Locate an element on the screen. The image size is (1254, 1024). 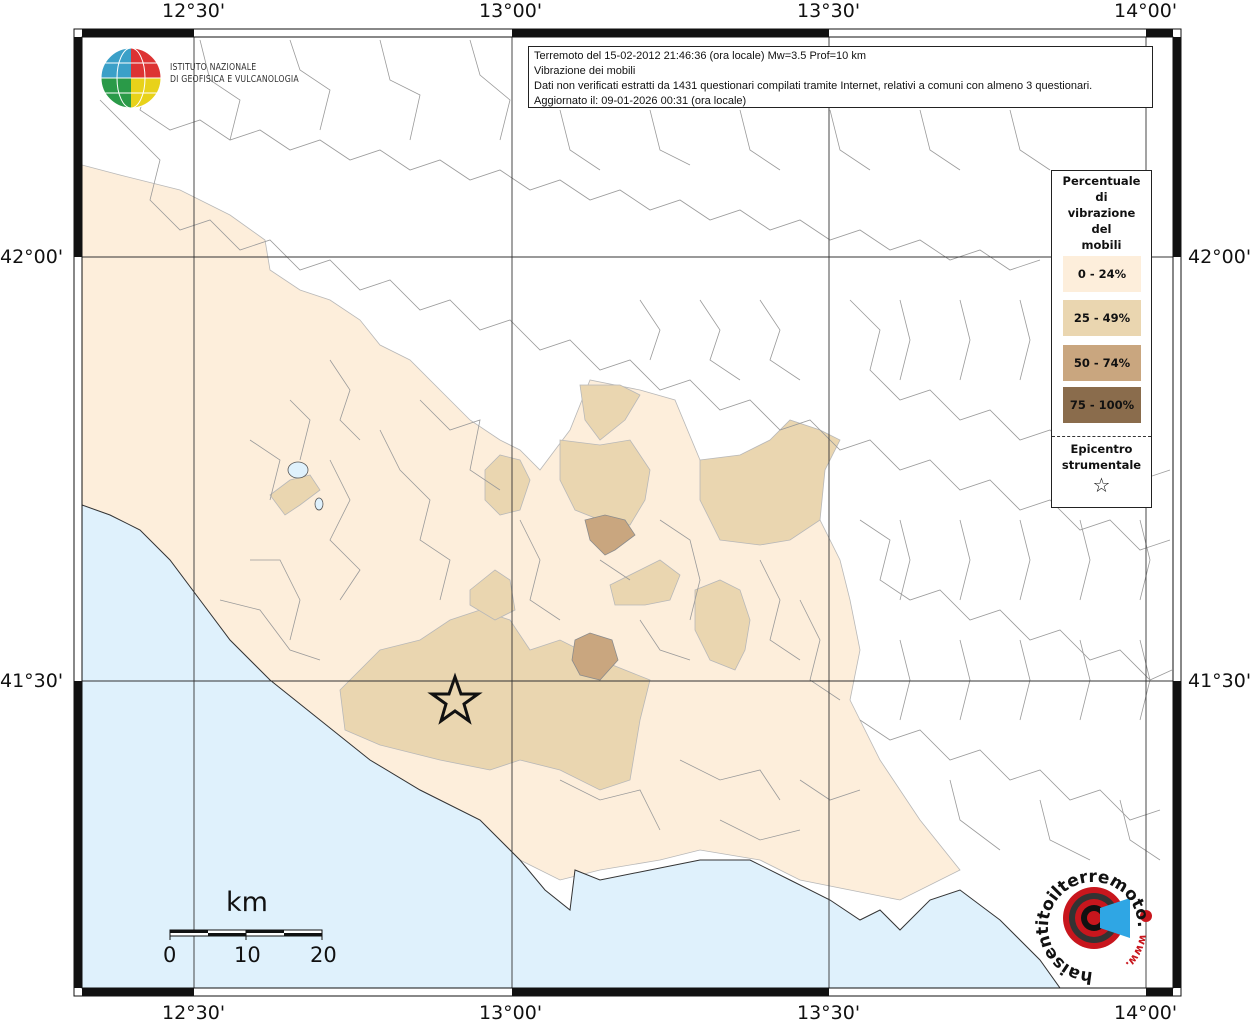
ingv-logo-icon is located at coordinates (131, 78).